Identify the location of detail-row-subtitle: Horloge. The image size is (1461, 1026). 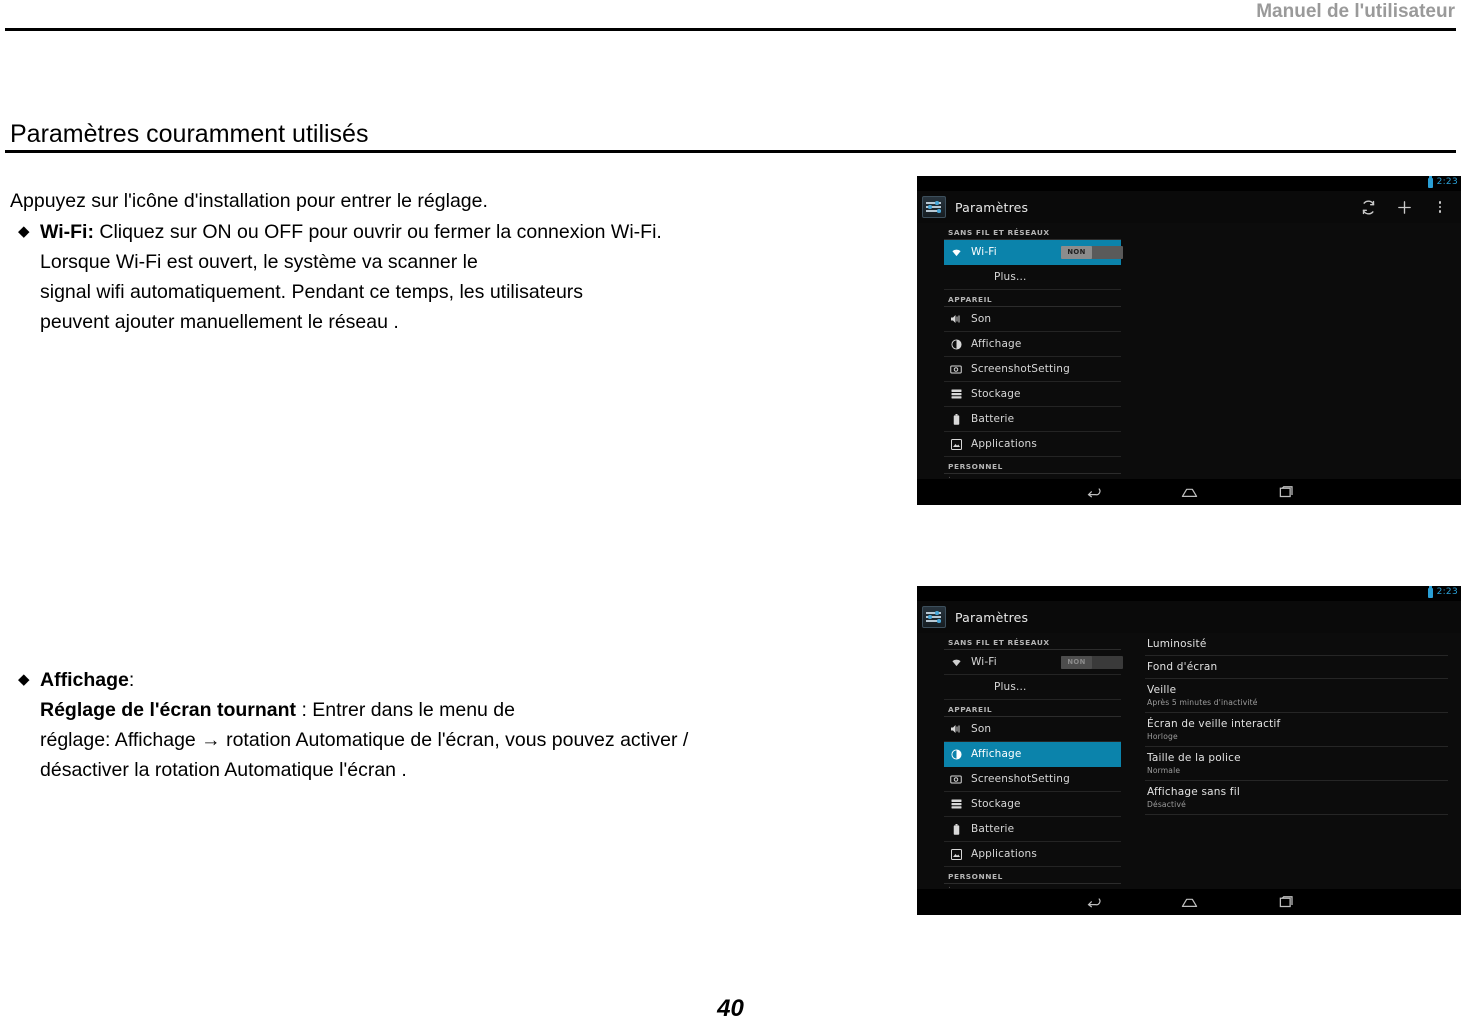
(1162, 736).